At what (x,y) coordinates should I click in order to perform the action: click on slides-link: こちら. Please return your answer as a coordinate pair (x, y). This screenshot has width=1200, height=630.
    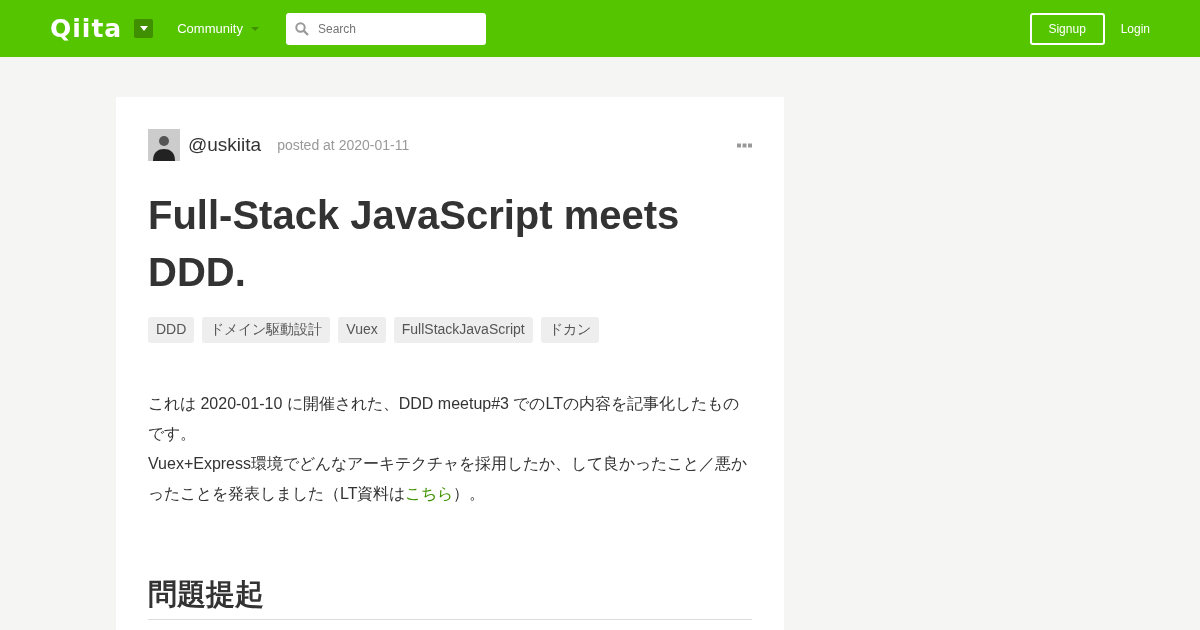
    Looking at the image, I should click on (429, 493).